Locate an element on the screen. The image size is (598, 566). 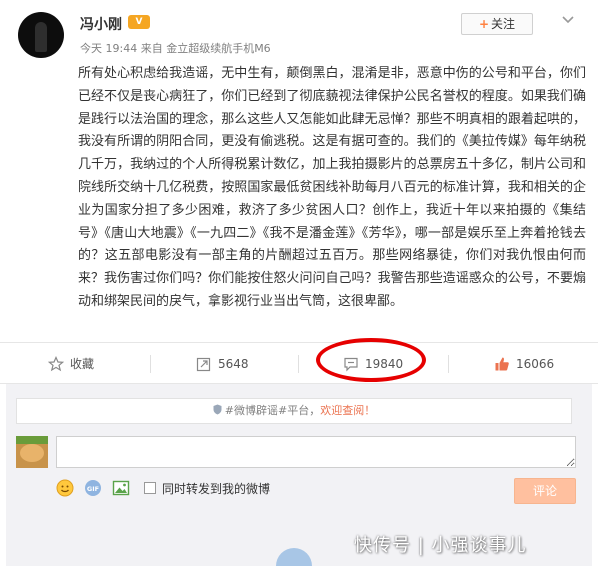
emoji-icon is located at coordinates (65, 488).